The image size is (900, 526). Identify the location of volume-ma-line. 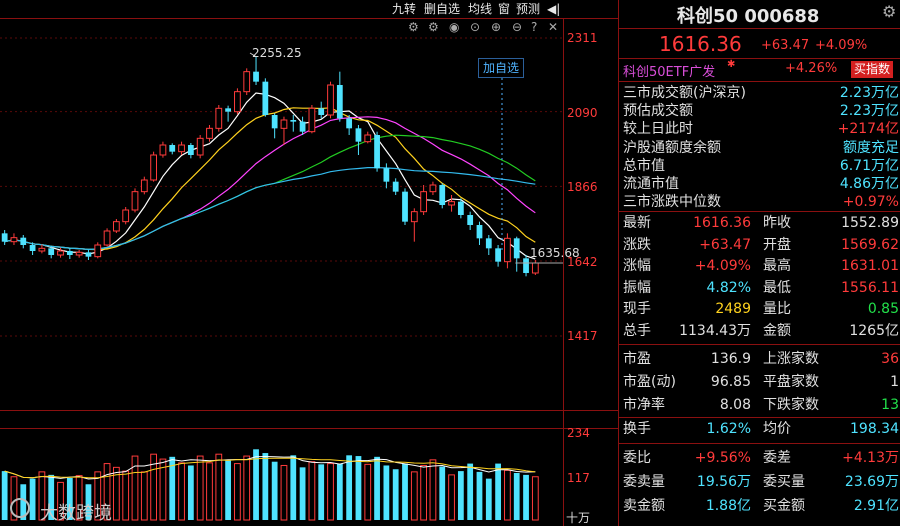
(270, 467).